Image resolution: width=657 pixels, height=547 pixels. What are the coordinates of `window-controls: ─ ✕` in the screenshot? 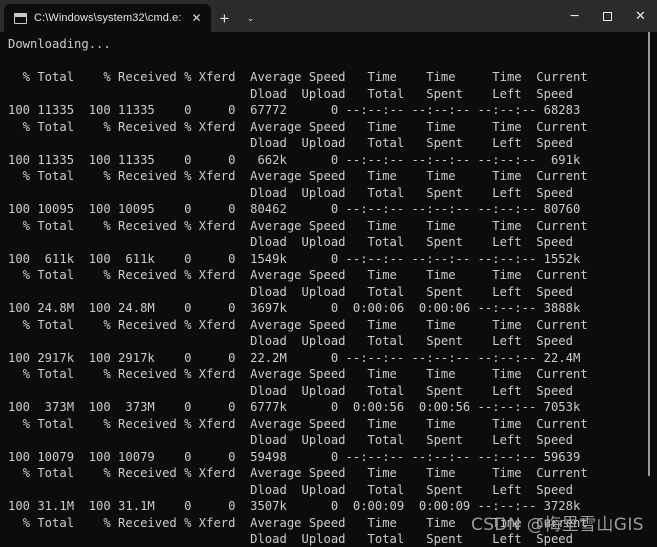 It's located at (607, 16).